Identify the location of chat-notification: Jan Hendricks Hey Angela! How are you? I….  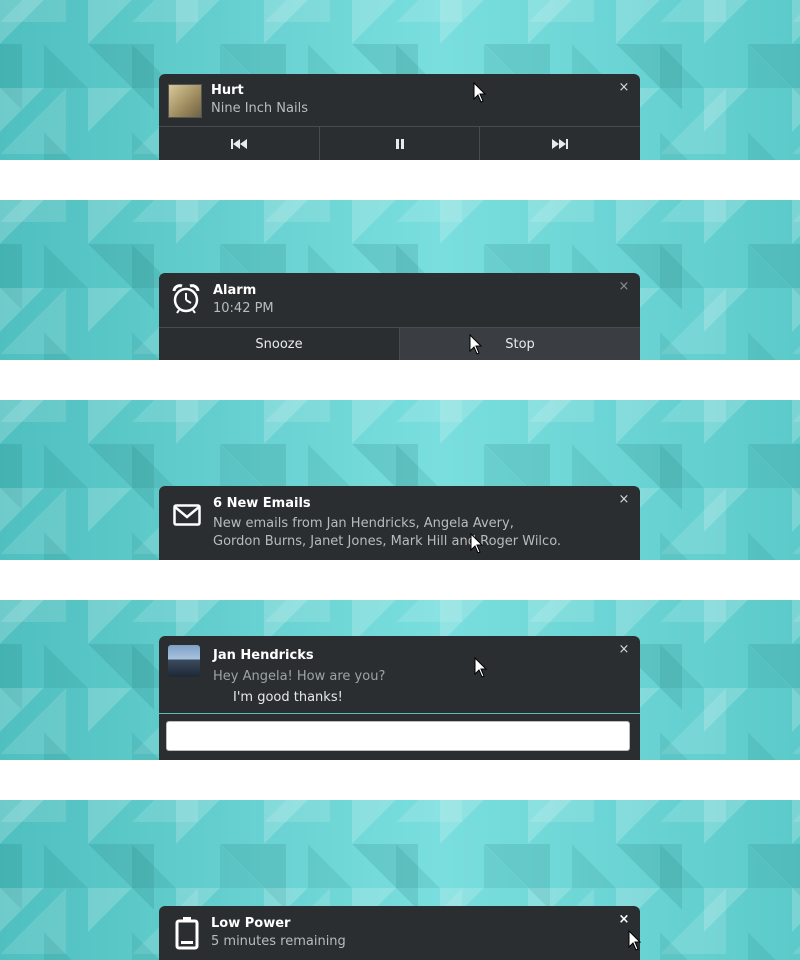
(399, 698).